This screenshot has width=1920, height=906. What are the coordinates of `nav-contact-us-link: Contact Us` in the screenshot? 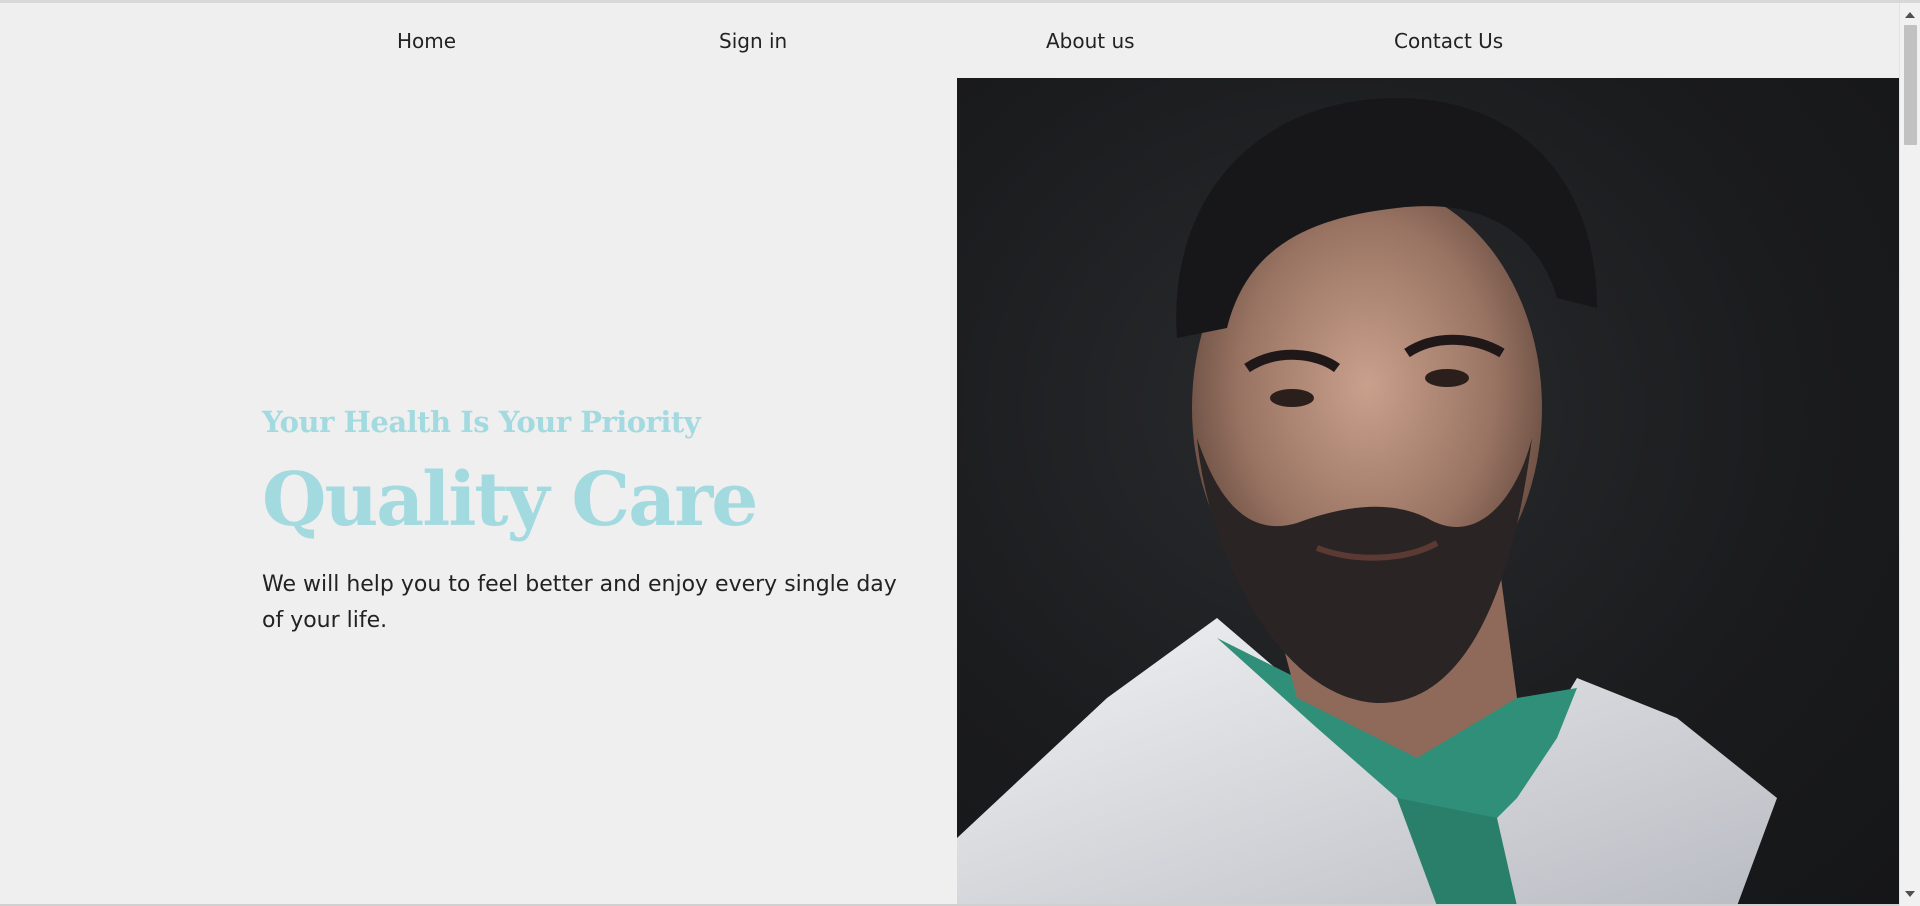 It's located at (1448, 41).